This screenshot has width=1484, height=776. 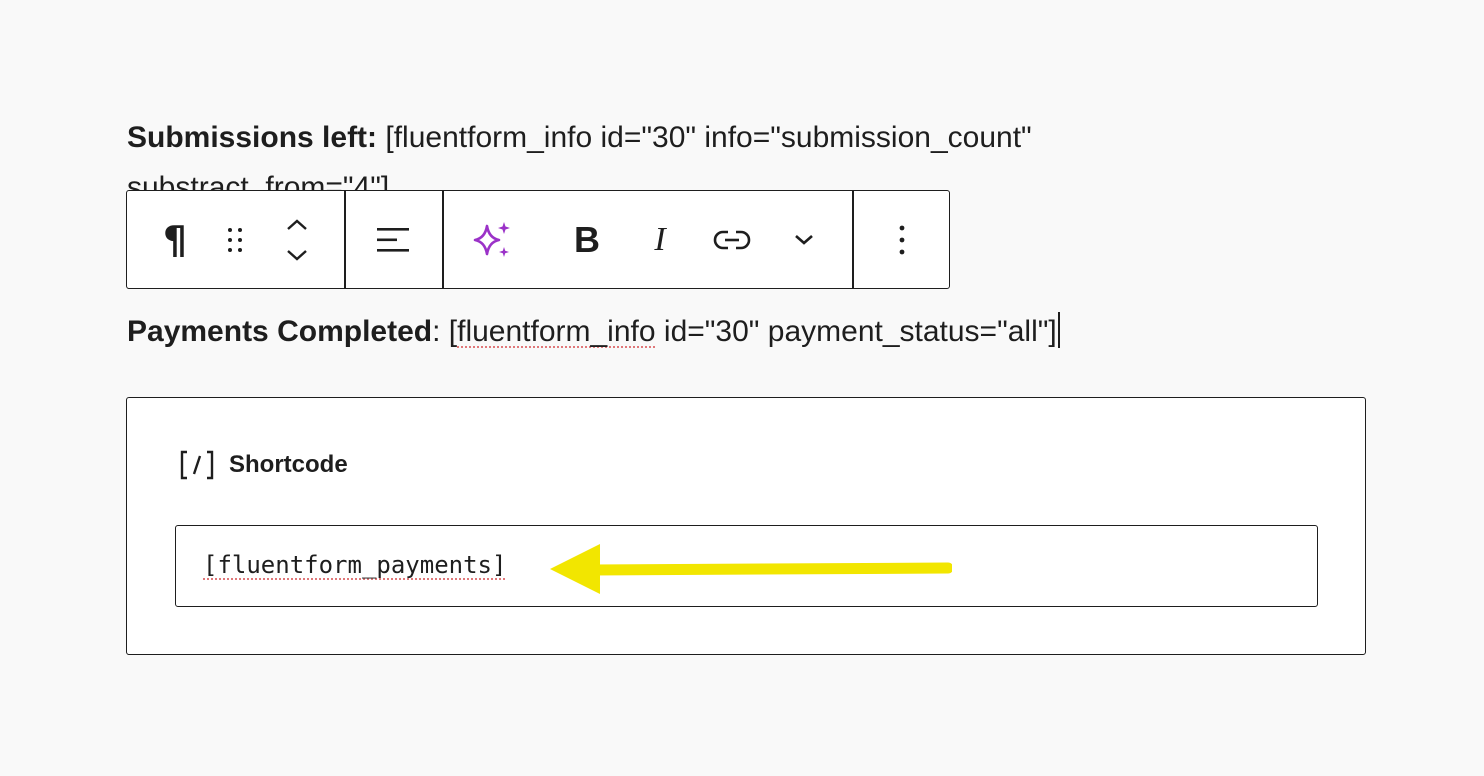 I want to click on bold-button: B, so click(x=587, y=239).